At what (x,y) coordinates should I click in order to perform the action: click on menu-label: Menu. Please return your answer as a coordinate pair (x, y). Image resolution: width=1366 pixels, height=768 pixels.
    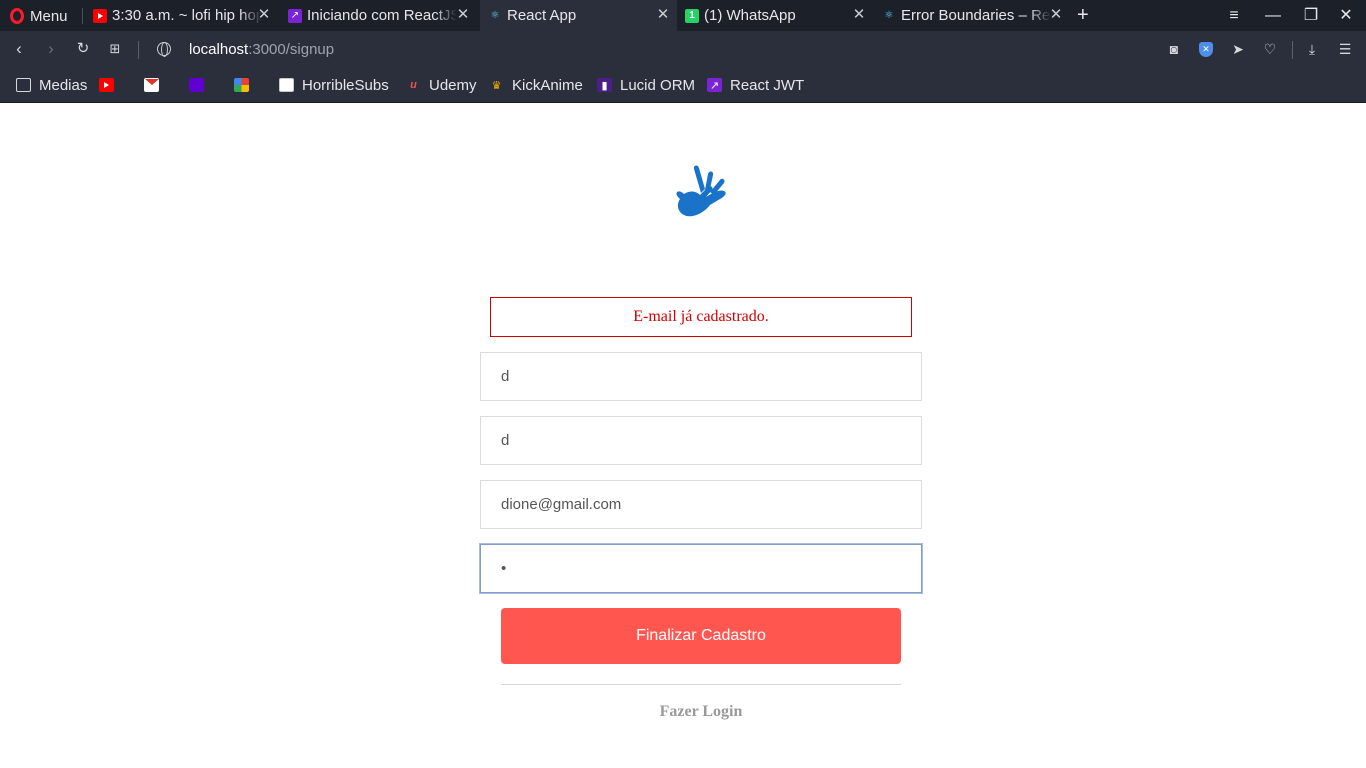
    Looking at the image, I should click on (49, 16).